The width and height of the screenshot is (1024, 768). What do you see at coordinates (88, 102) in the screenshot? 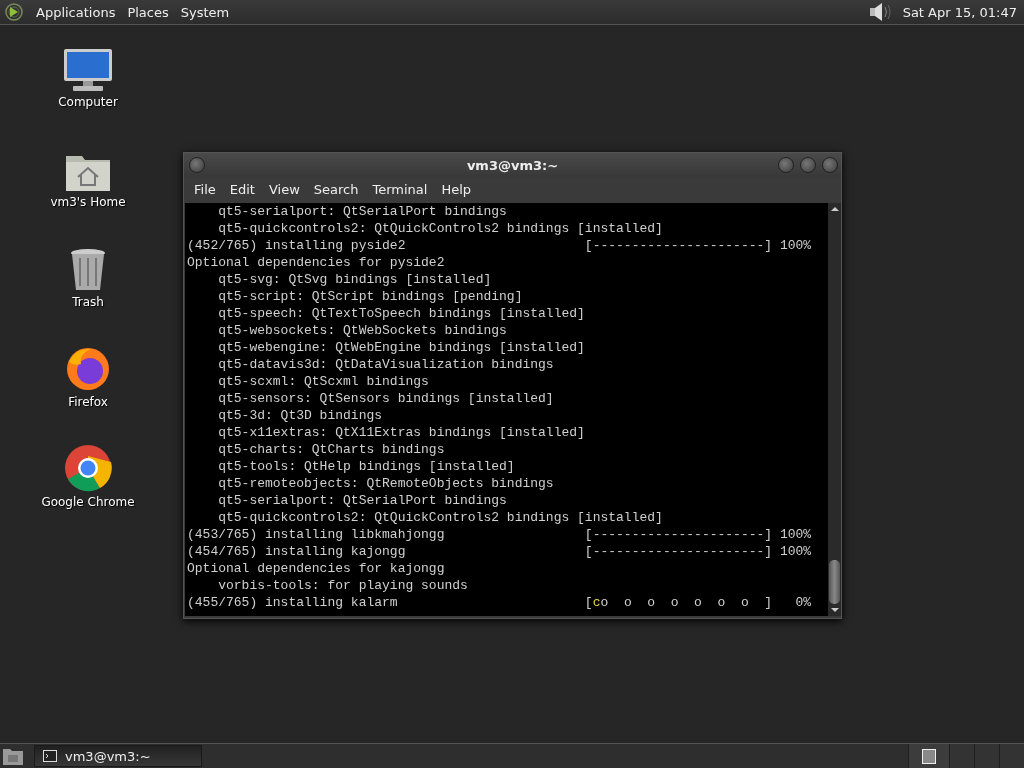
I see `desktop-icon-label: Computer` at bounding box center [88, 102].